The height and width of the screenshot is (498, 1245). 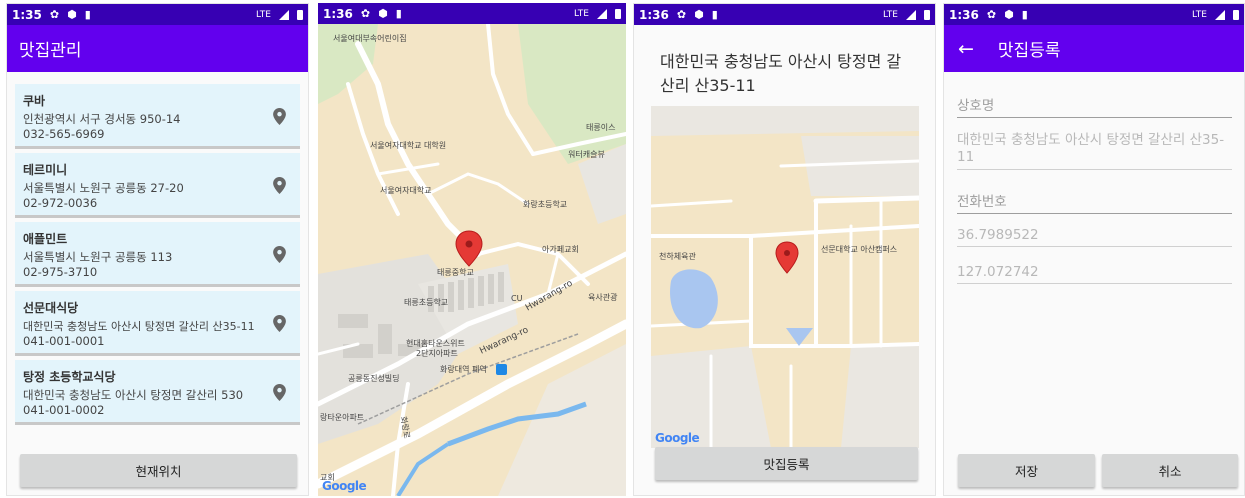 What do you see at coordinates (601, 127) in the screenshot?
I see `map-label: 태릉이스` at bounding box center [601, 127].